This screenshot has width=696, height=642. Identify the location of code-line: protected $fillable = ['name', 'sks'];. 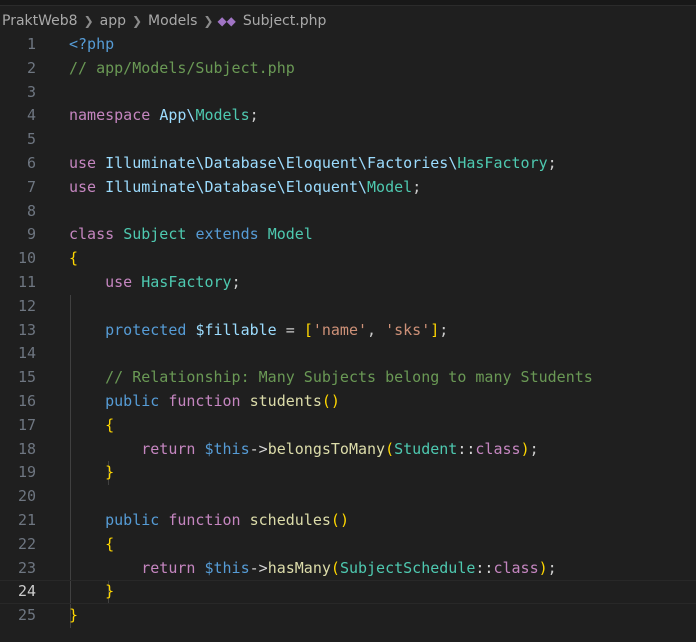
(382, 331).